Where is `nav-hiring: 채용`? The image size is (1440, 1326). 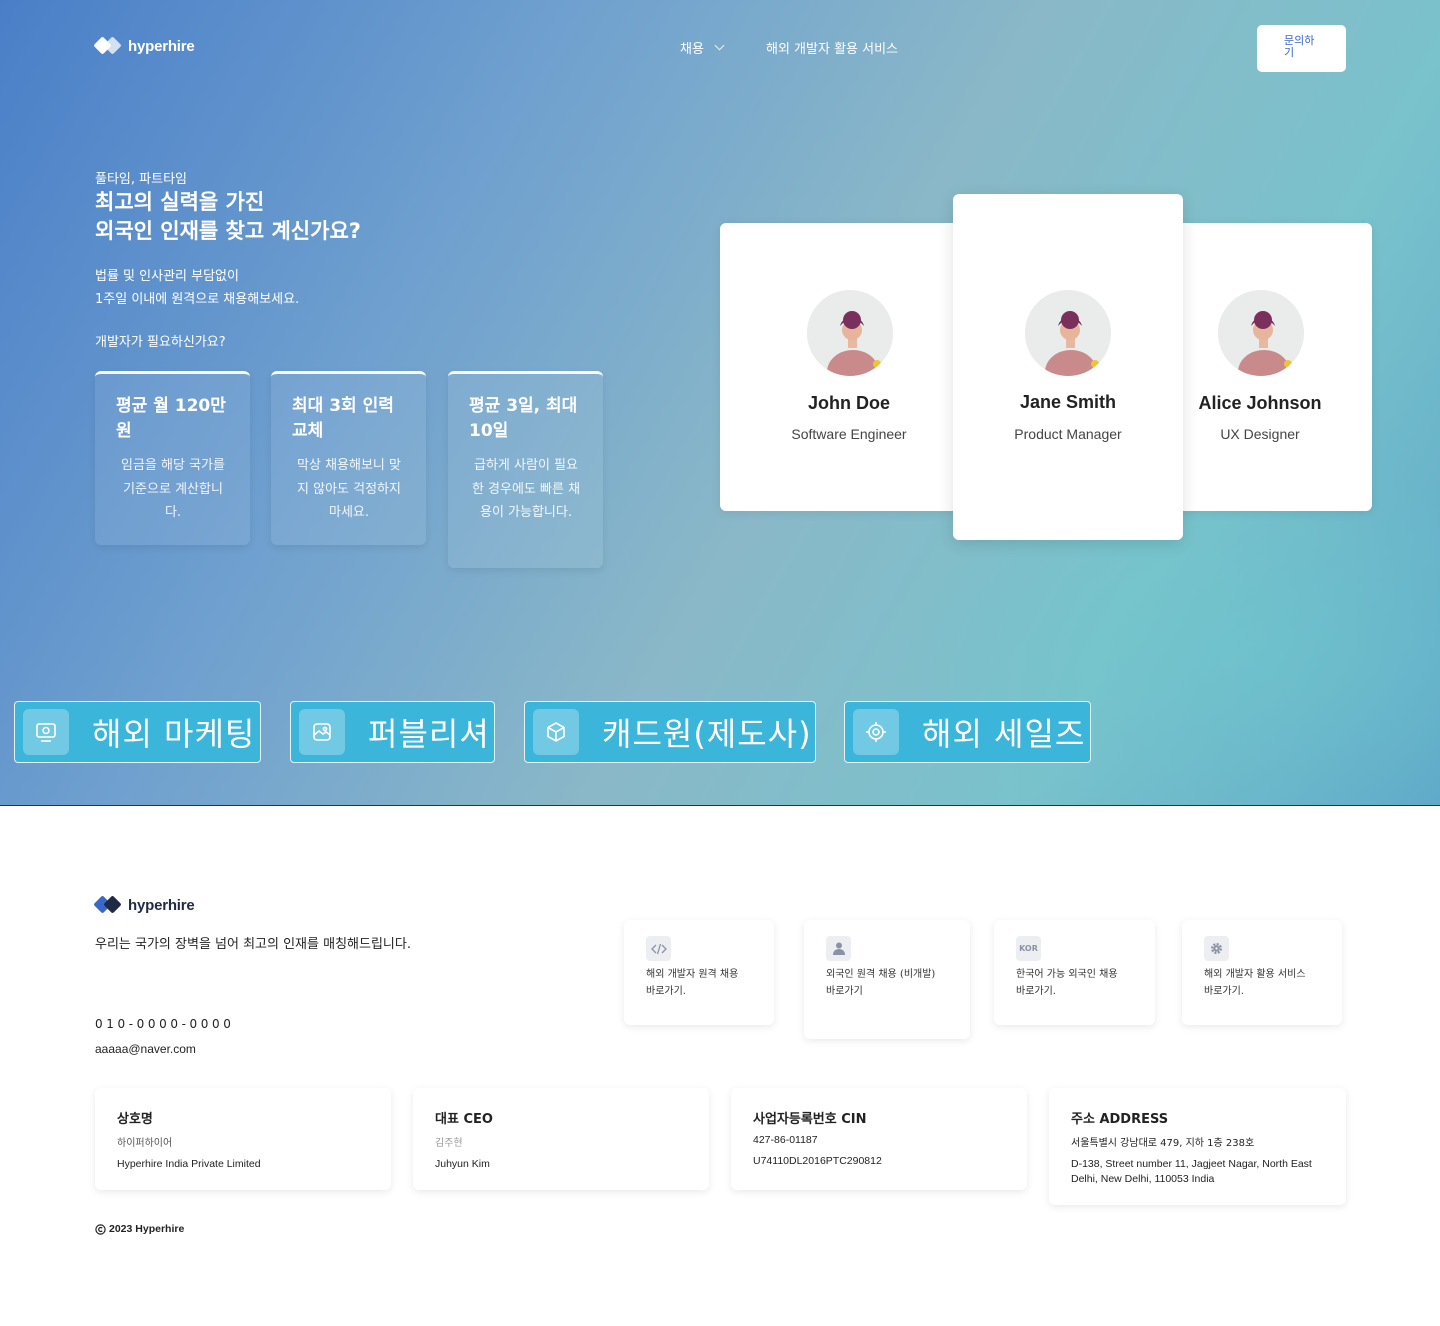
nav-hiring: 채용 is located at coordinates (702, 47).